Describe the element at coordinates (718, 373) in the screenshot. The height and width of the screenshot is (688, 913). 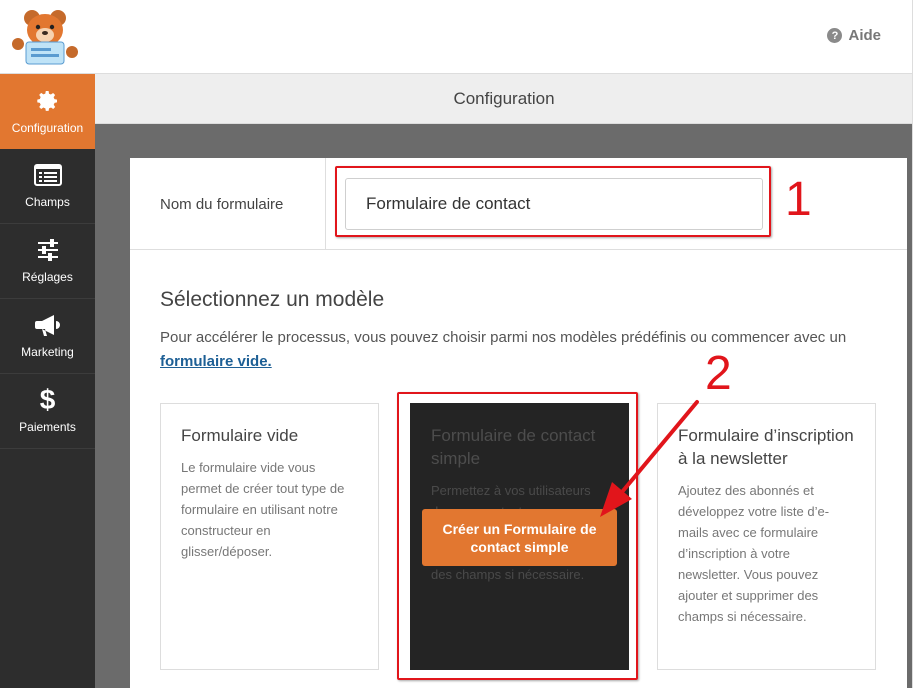
I see `annotation-number-2: 2` at that location.